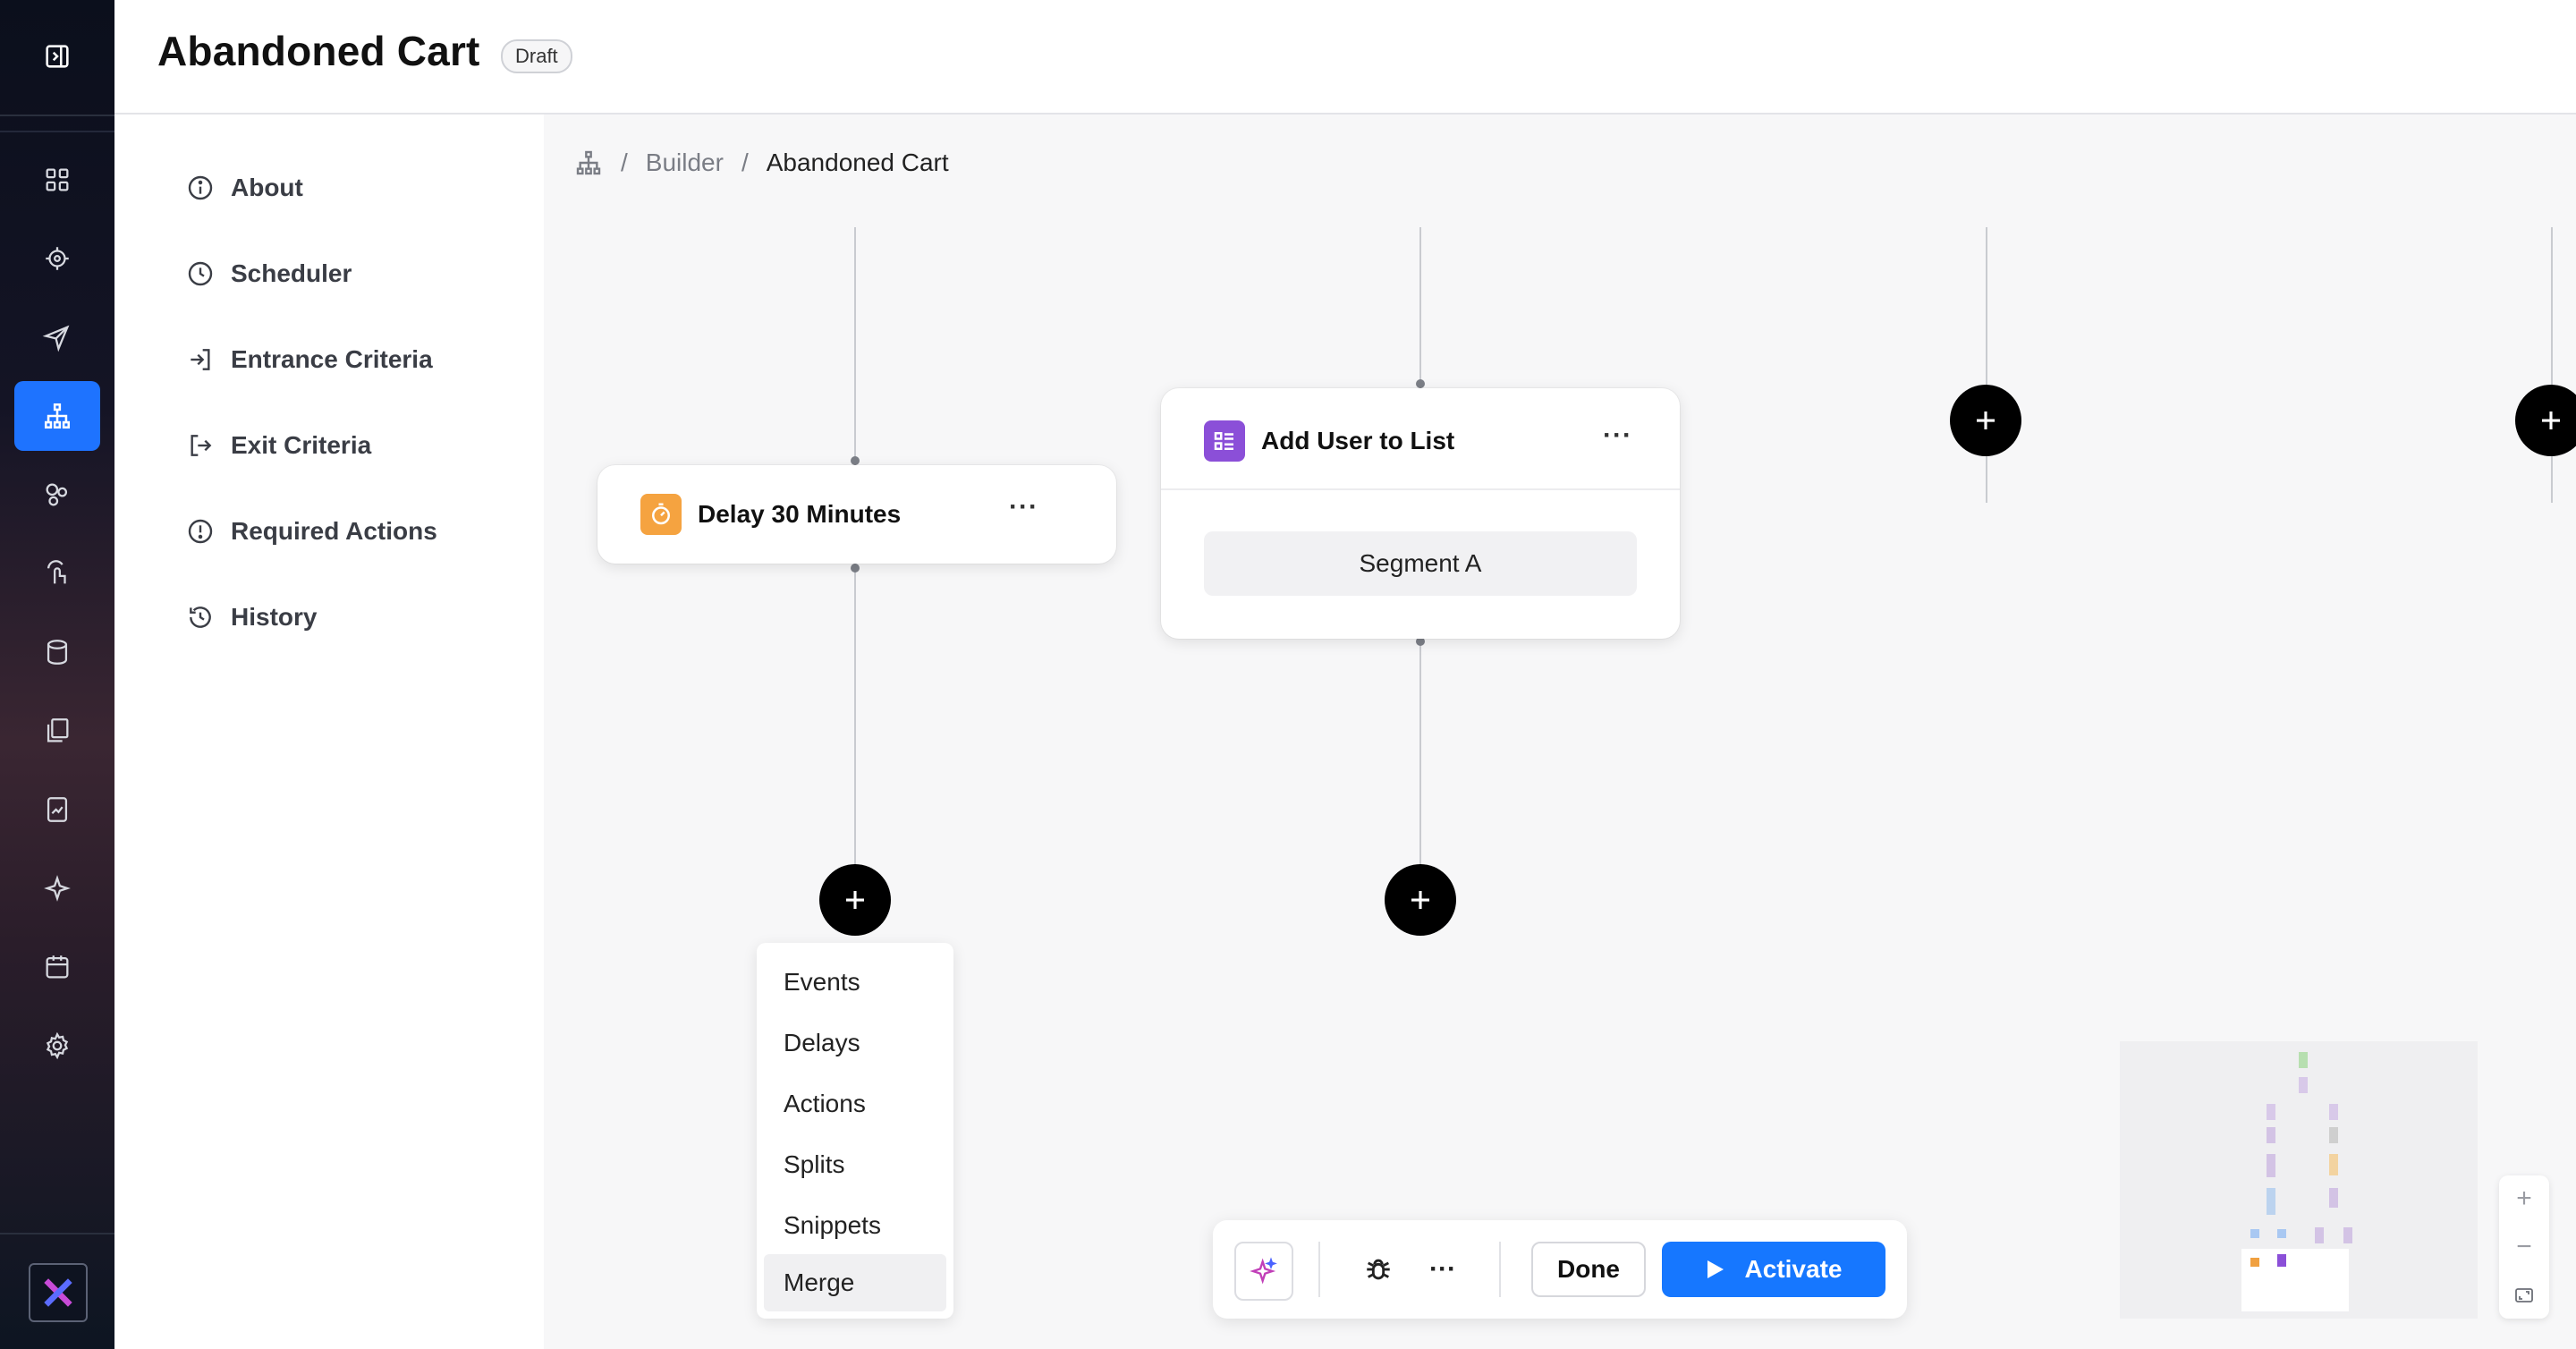  What do you see at coordinates (301, 445) in the screenshot?
I see `menu-item-label: Exit Criteria` at bounding box center [301, 445].